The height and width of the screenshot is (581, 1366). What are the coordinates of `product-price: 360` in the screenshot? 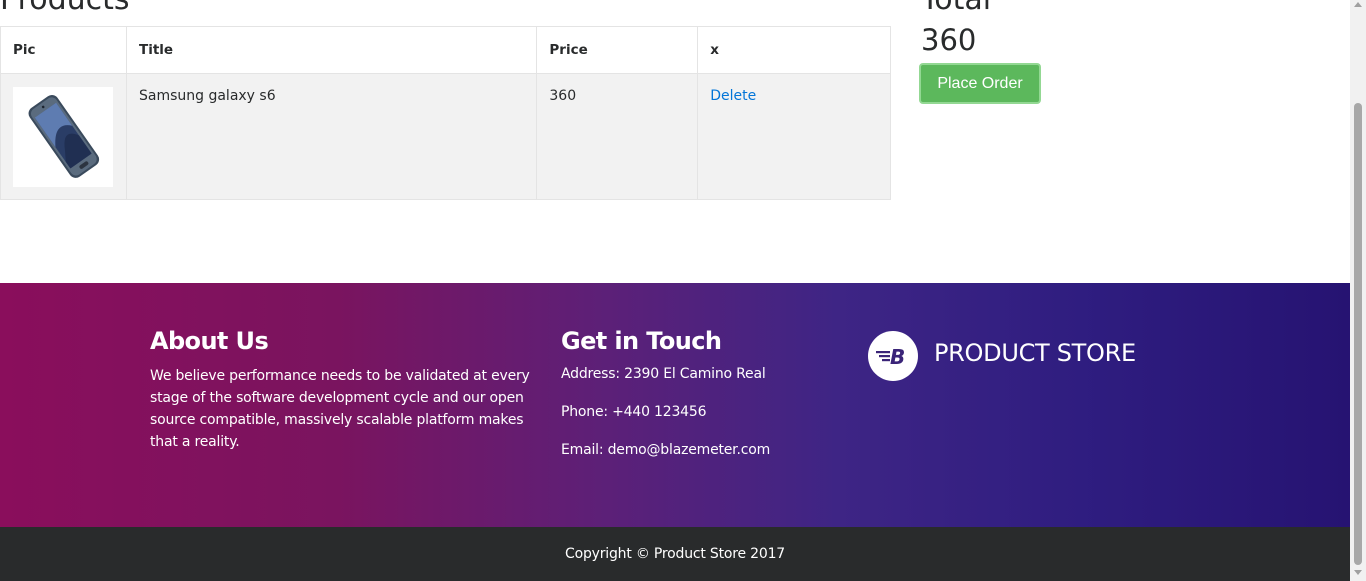 It's located at (617, 136).